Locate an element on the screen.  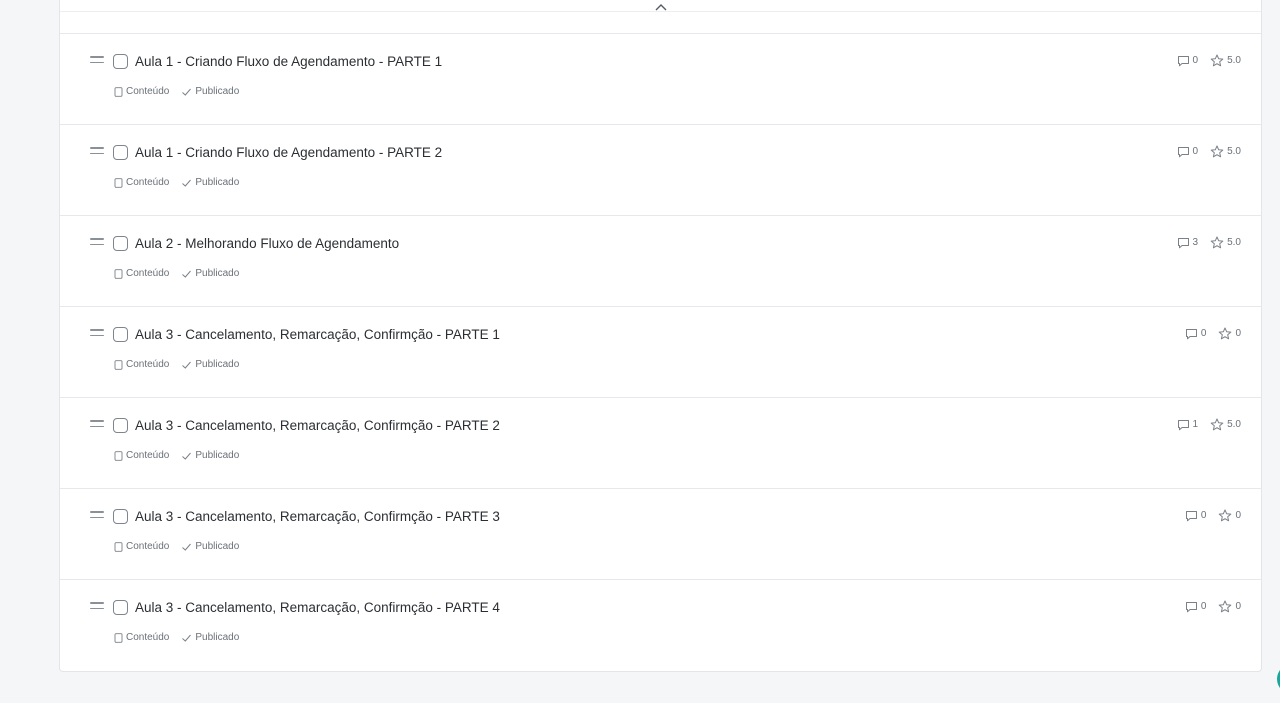
comment-count: 3 is located at coordinates (1187, 243).